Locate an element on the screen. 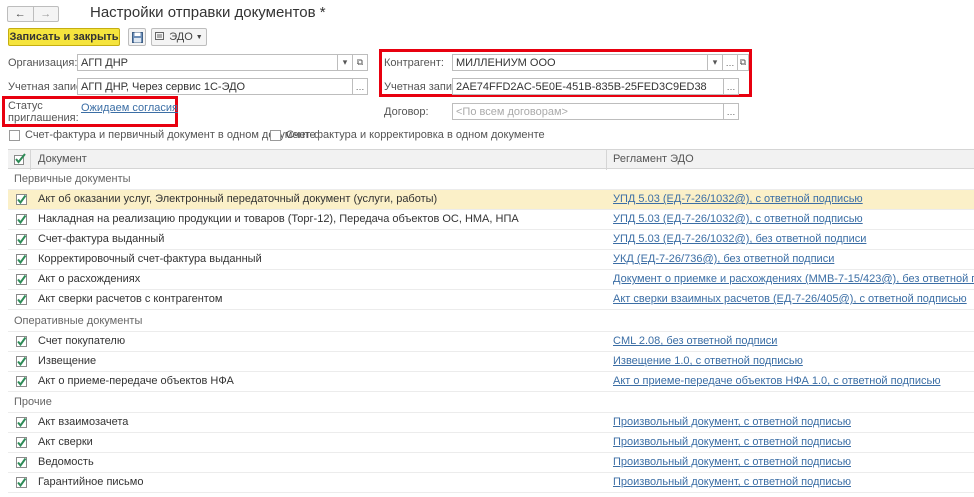 The image size is (974, 497). back-button: ← is located at coordinates (20, 14).